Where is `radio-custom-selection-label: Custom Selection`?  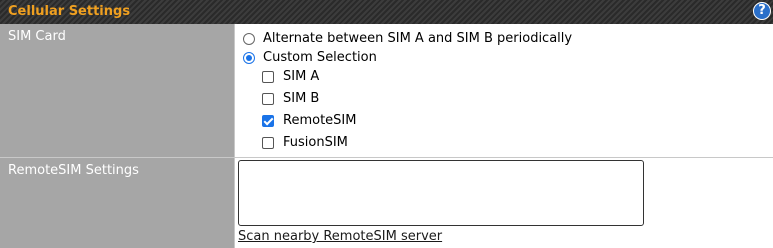
radio-custom-selection-label: Custom Selection is located at coordinates (320, 57).